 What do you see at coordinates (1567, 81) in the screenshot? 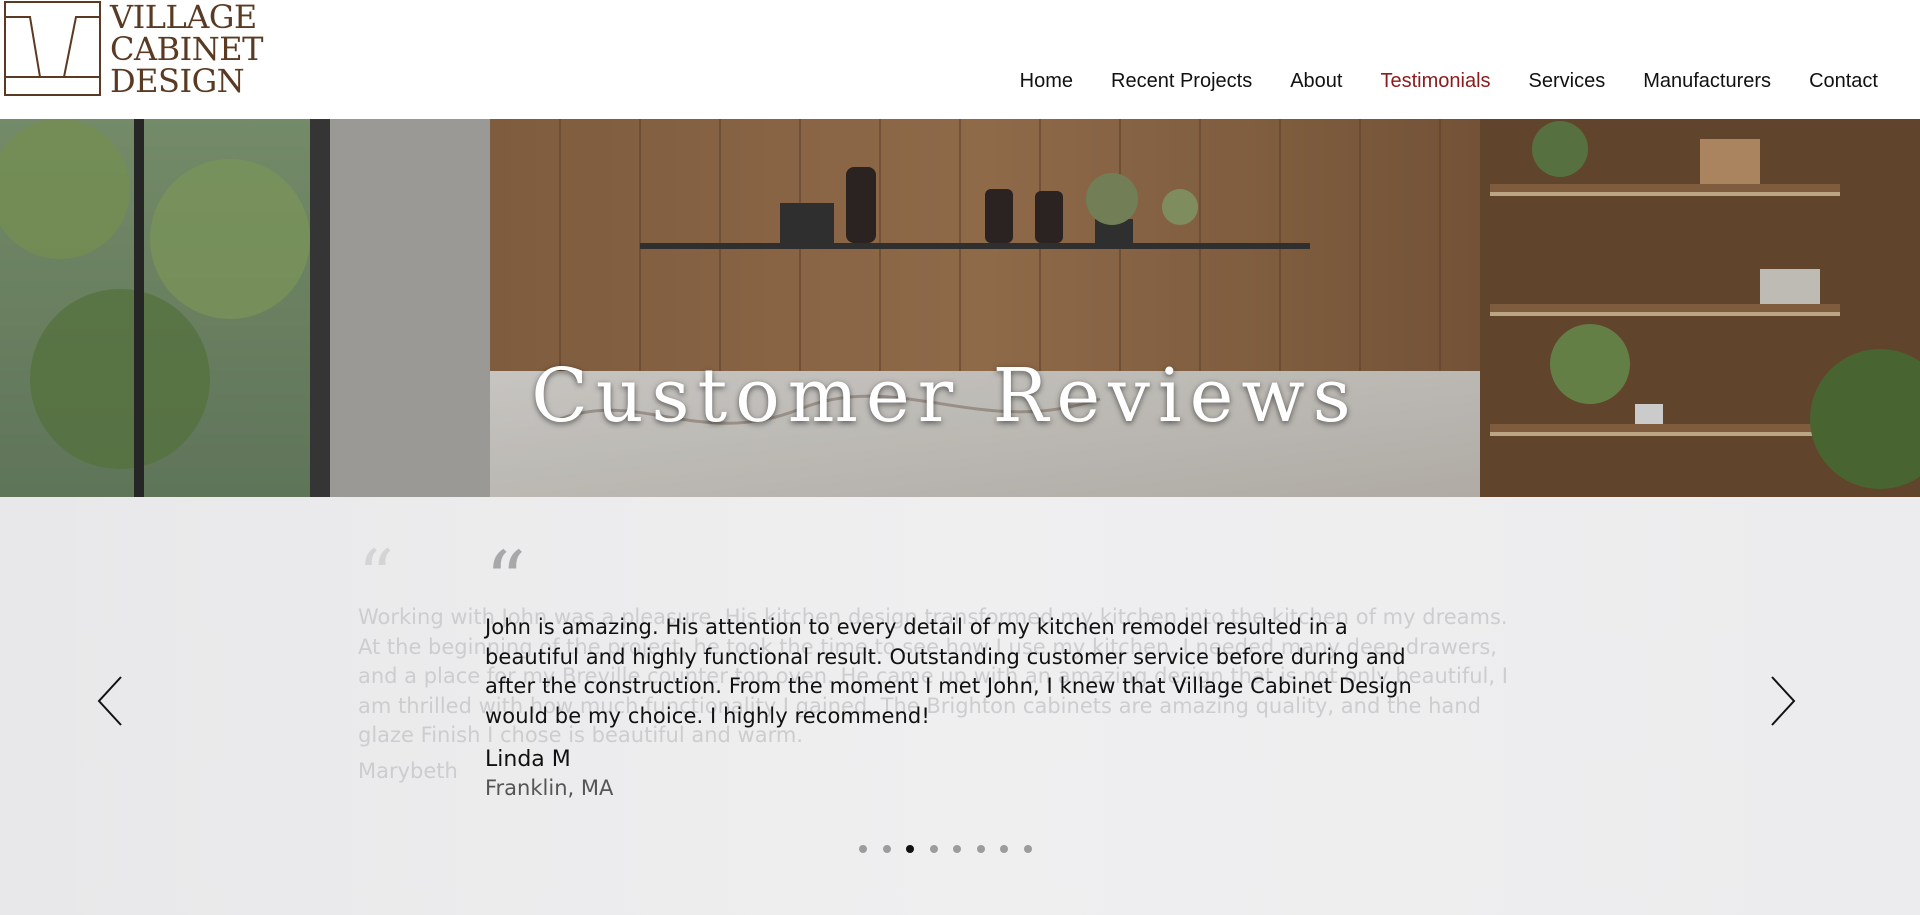
I see `nav-services: Services` at bounding box center [1567, 81].